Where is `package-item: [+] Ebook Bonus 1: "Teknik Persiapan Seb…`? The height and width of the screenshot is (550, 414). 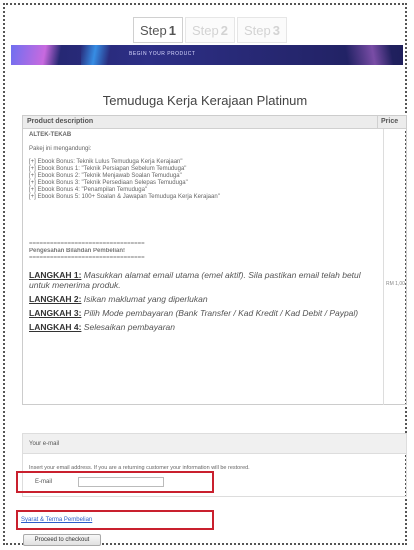 package-item: [+] Ebook Bonus 1: "Teknik Persiapan Seb… is located at coordinates (108, 169).